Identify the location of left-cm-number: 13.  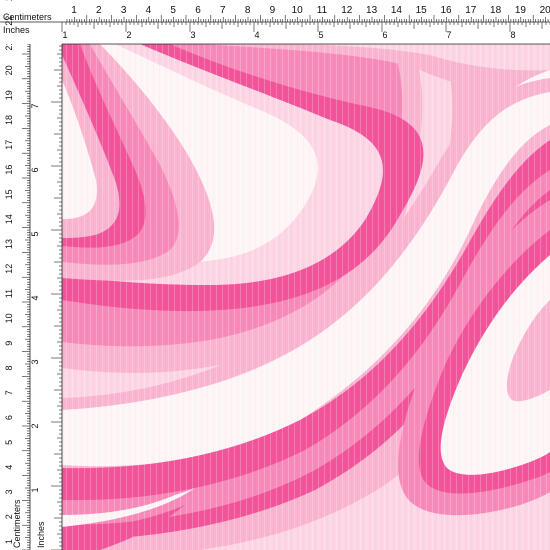
(9, 244).